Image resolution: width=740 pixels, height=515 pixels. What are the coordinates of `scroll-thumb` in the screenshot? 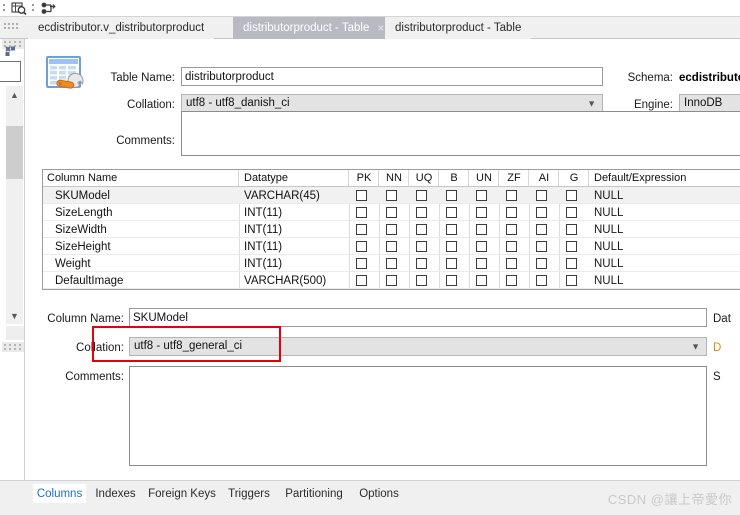 It's located at (14, 152).